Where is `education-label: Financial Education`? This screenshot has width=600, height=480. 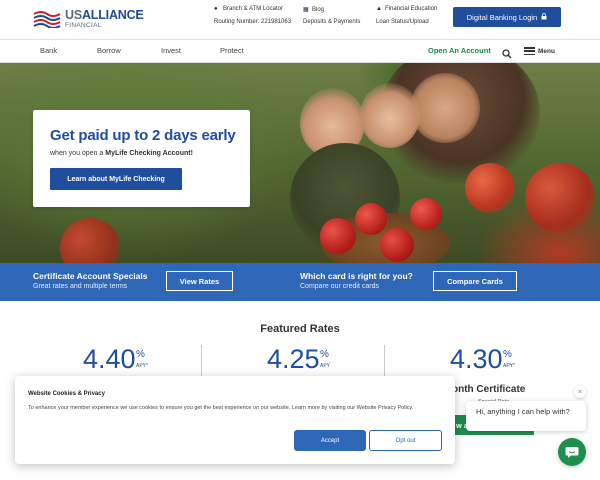
education-label: Financial Education is located at coordinates (411, 9).